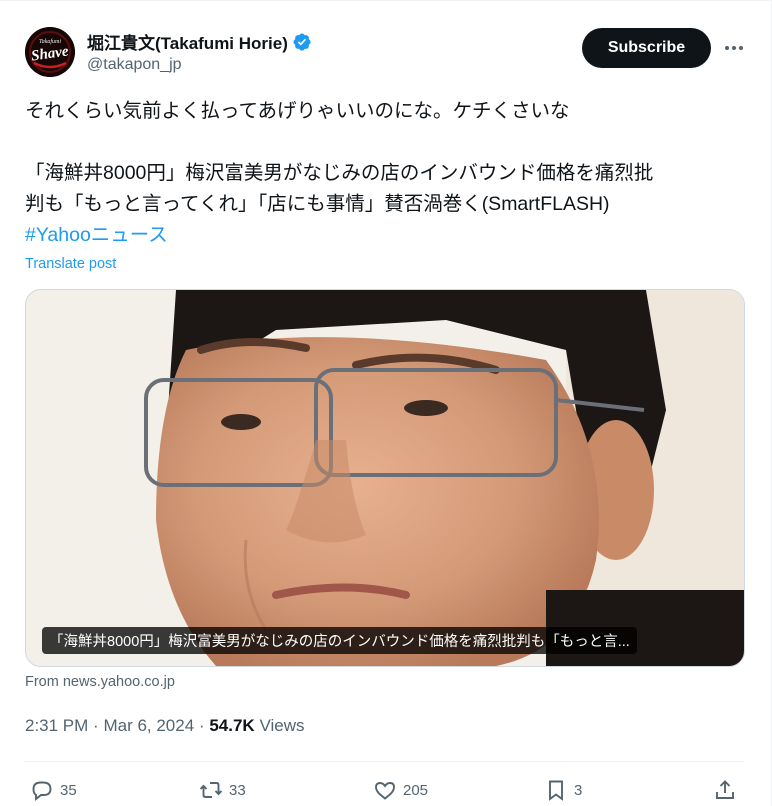 The height and width of the screenshot is (806, 772). Describe the element at coordinates (297, 111) in the screenshot. I see `tweet-line: それくらい気前よく払ってあげりゃいいのにな。ケチくさいな` at that location.